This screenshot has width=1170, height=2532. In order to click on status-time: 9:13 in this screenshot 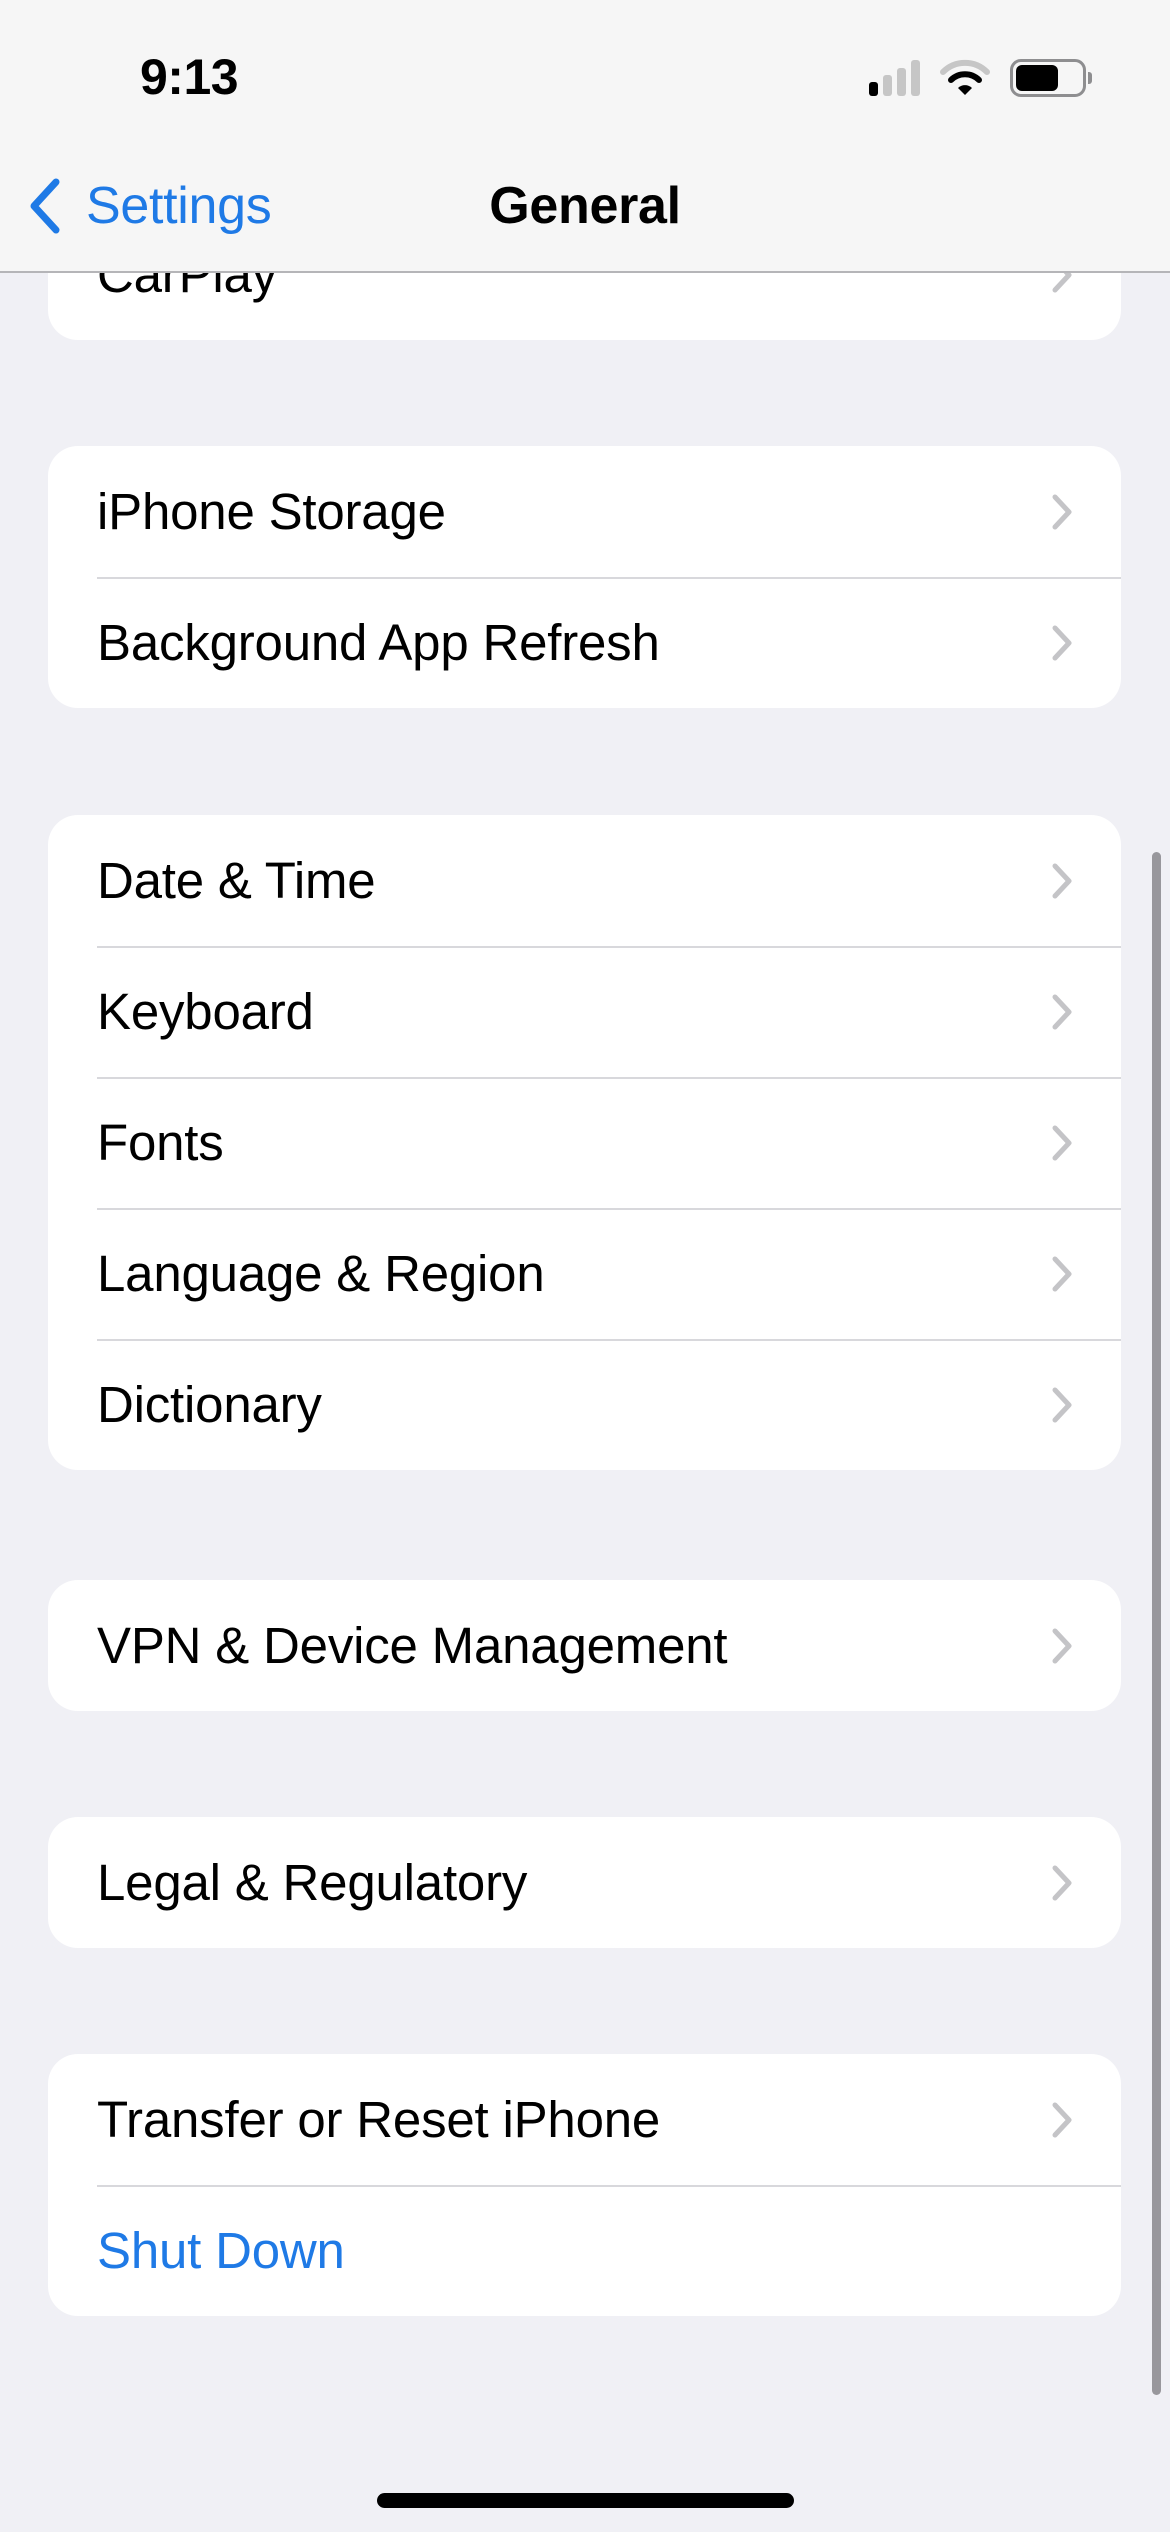, I will do `click(189, 77)`.